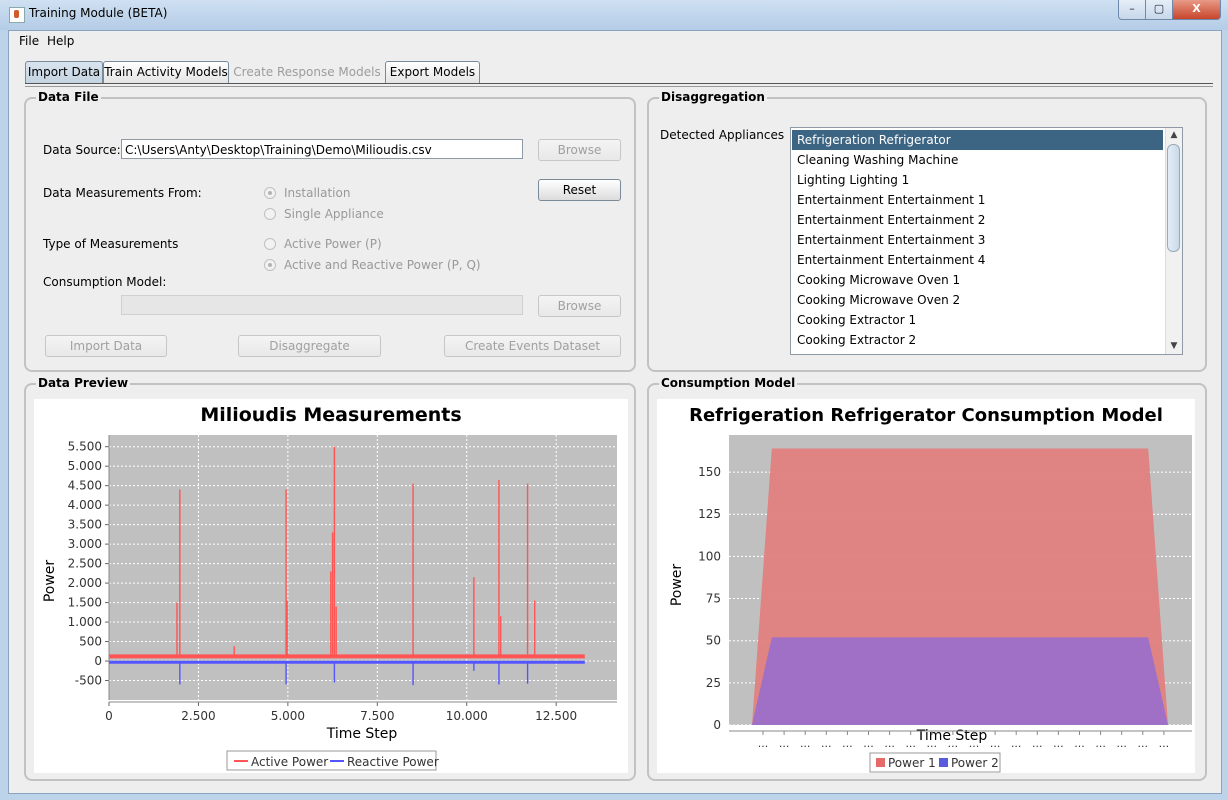  I want to click on type-of-measurements-label: Type of Measurements, so click(111, 244).